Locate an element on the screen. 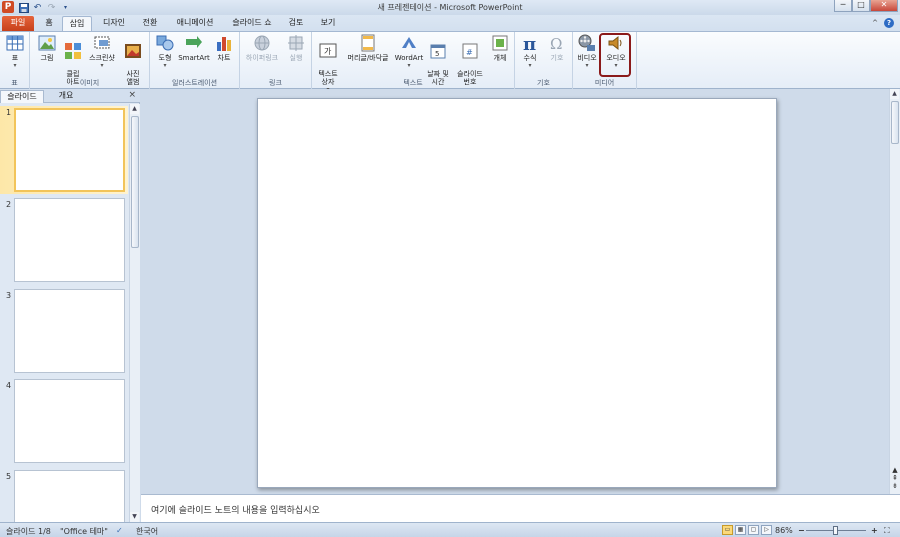 This screenshot has width=900, height=537. table-label: 표 is located at coordinates (15, 58).